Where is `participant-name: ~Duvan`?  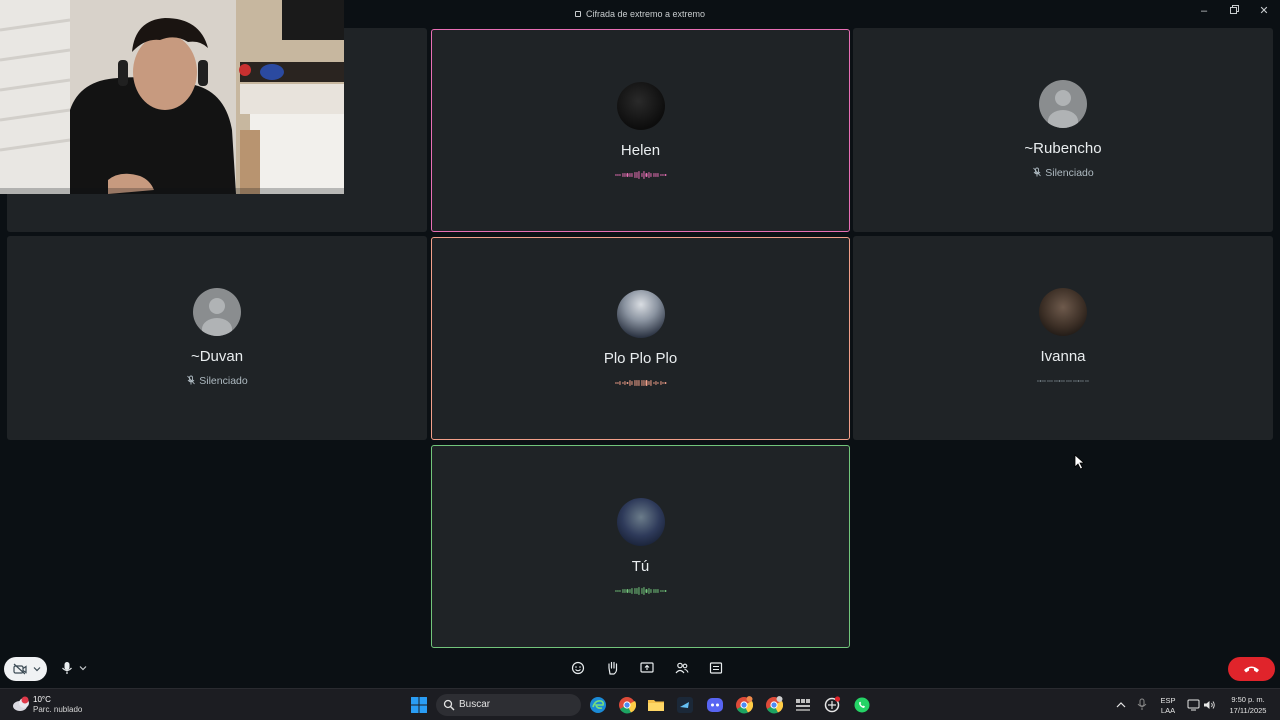
participant-name: ~Duvan is located at coordinates (217, 356).